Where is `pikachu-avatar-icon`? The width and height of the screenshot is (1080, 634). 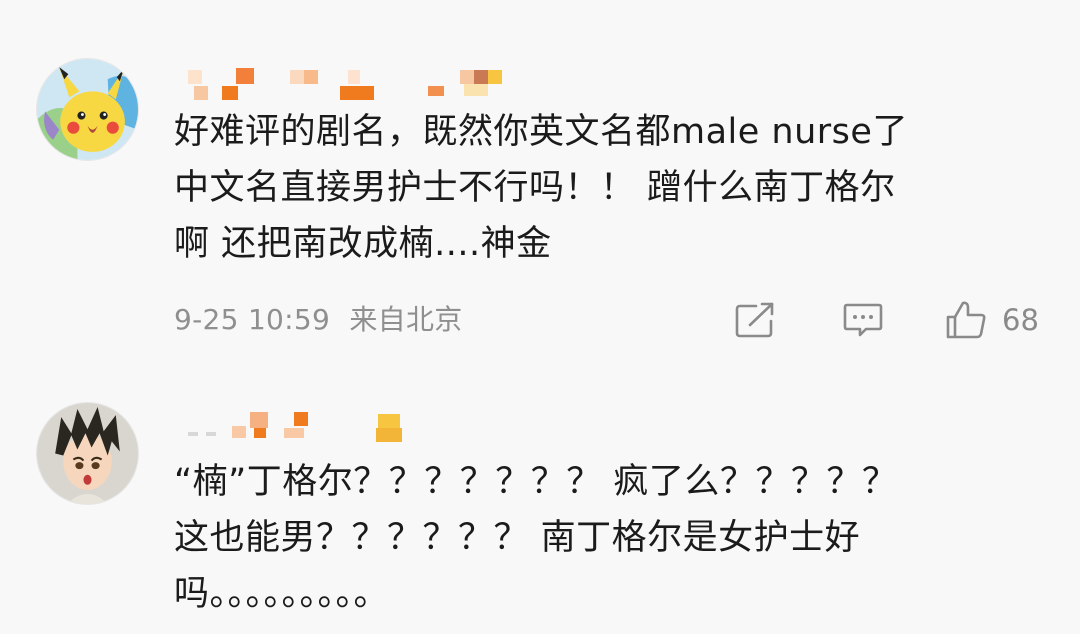
pikachu-avatar-icon is located at coordinates (87, 109).